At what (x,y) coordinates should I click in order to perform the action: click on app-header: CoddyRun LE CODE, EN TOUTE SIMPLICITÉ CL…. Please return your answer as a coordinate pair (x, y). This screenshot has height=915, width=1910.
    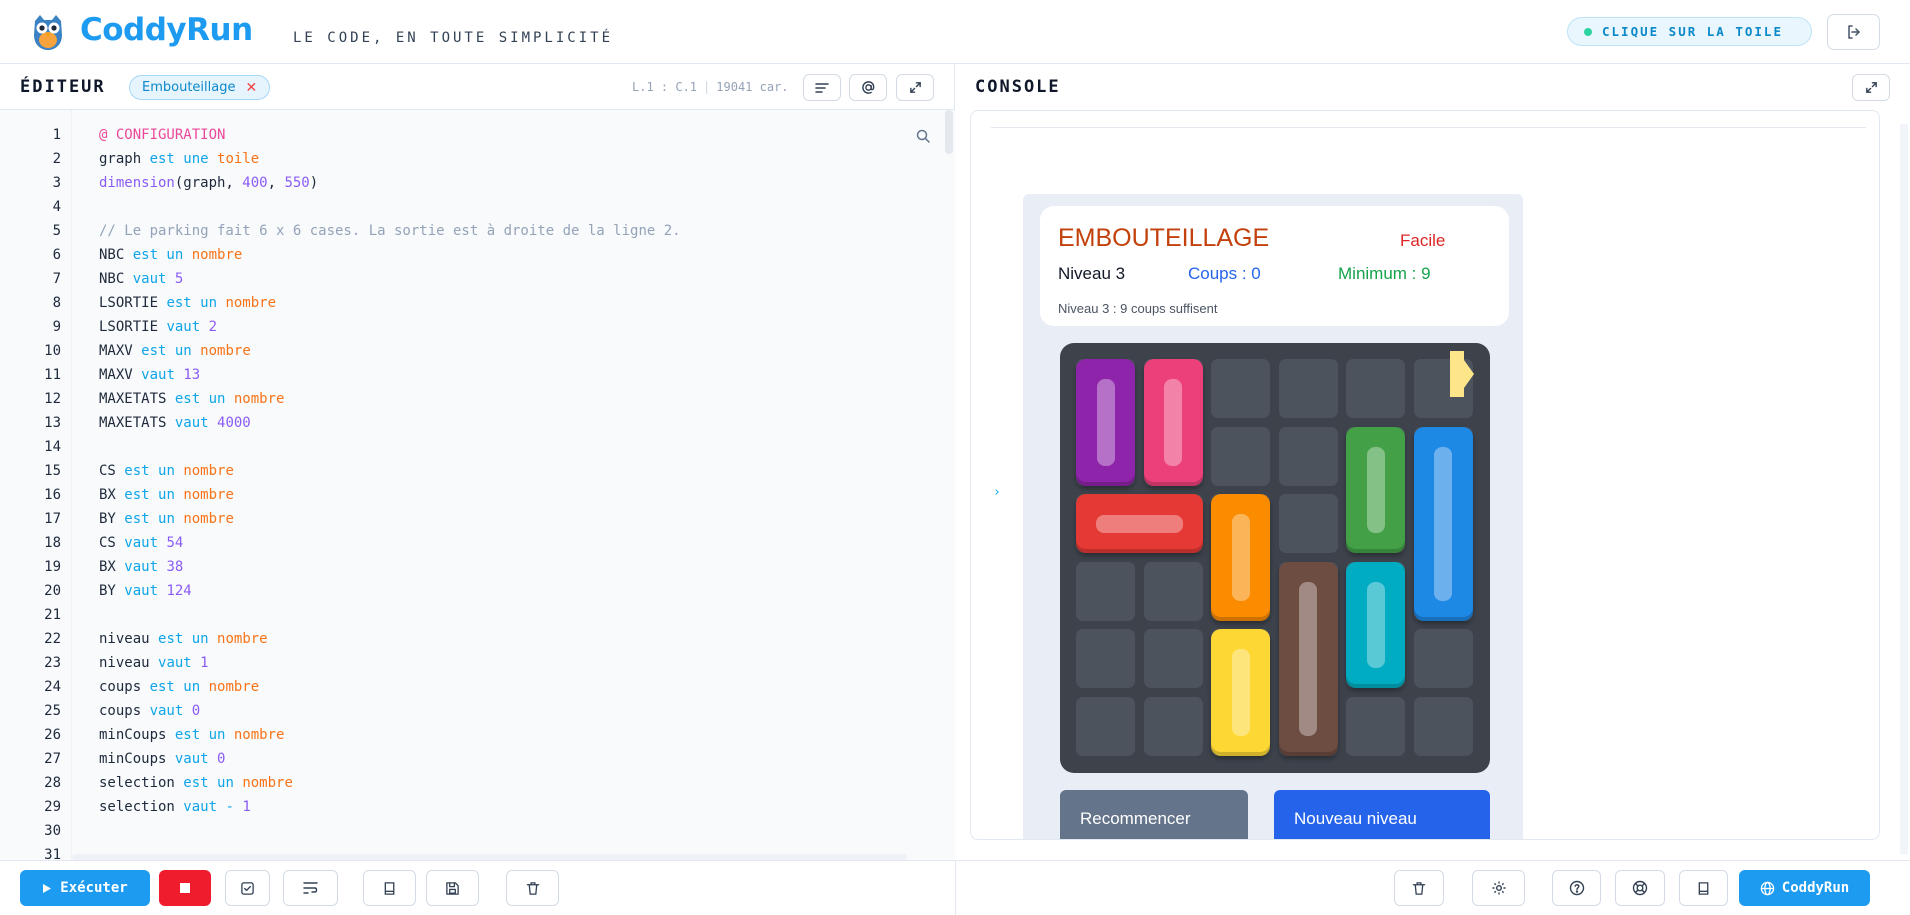
    Looking at the image, I should click on (955, 32).